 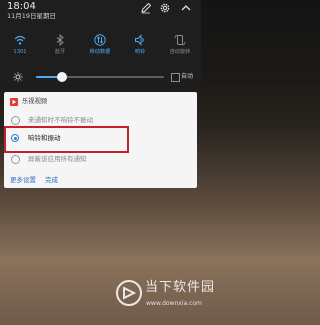 I want to click on toggle-label-mobile-data: 移动数据, so click(x=100, y=52).